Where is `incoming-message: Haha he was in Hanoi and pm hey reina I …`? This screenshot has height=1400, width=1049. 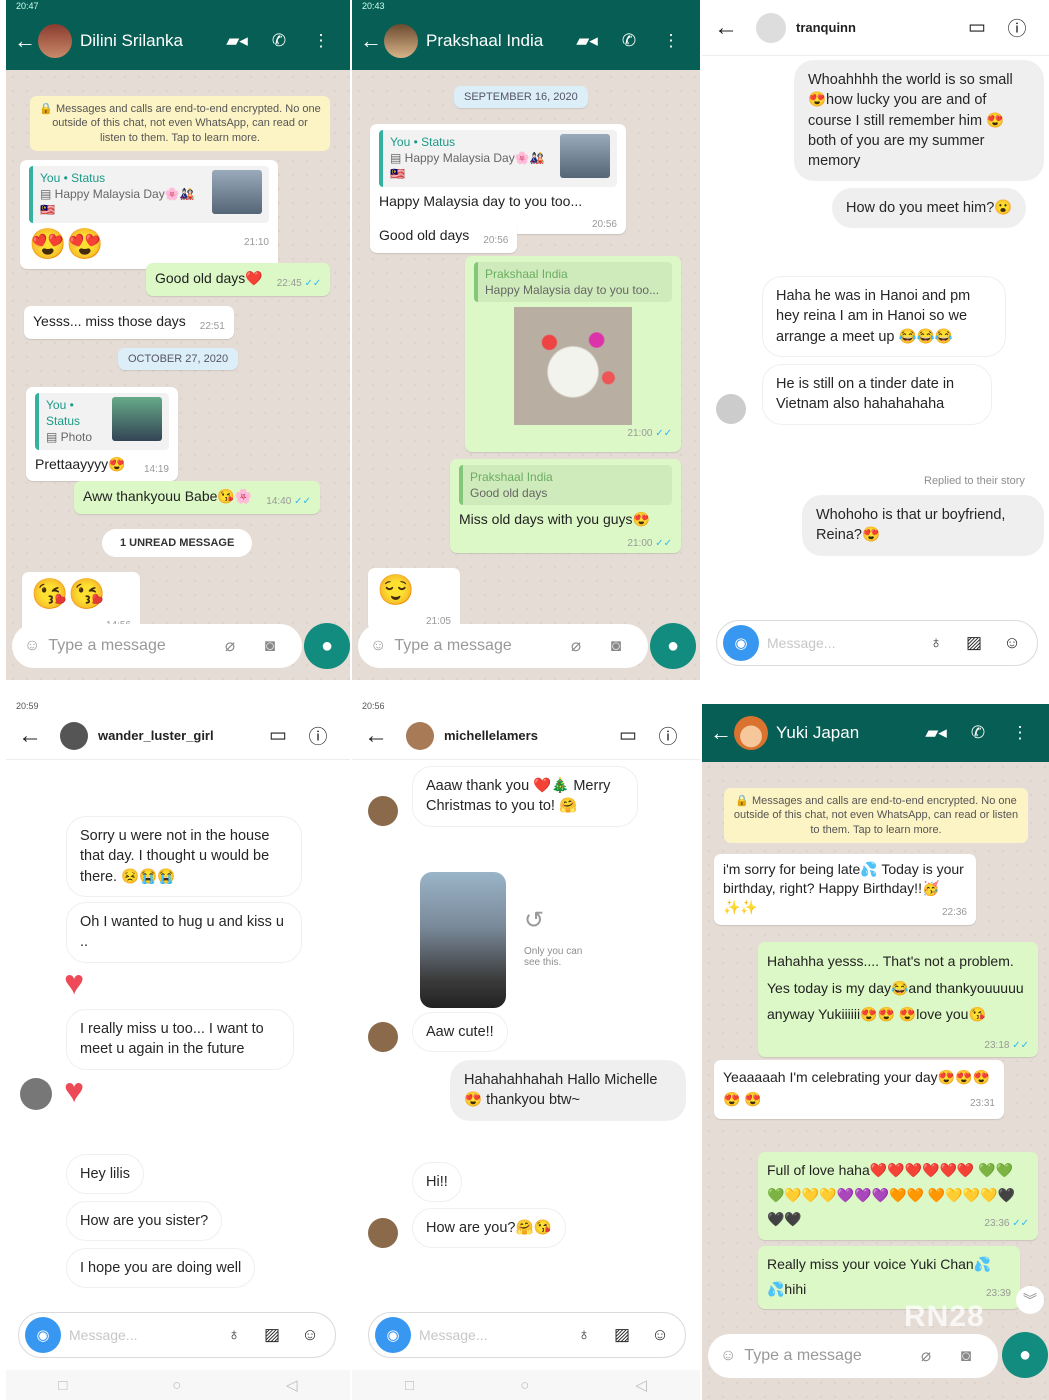 incoming-message: Haha he was in Hanoi and pm hey reina I … is located at coordinates (884, 316).